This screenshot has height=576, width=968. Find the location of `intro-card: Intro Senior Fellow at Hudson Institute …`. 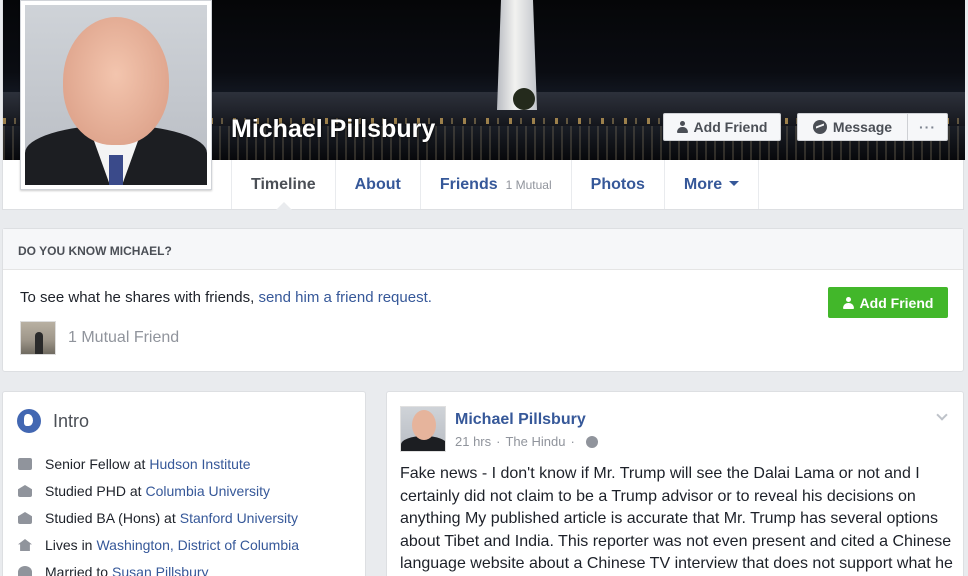

intro-card: Intro Senior Fellow at Hudson Institute … is located at coordinates (184, 483).